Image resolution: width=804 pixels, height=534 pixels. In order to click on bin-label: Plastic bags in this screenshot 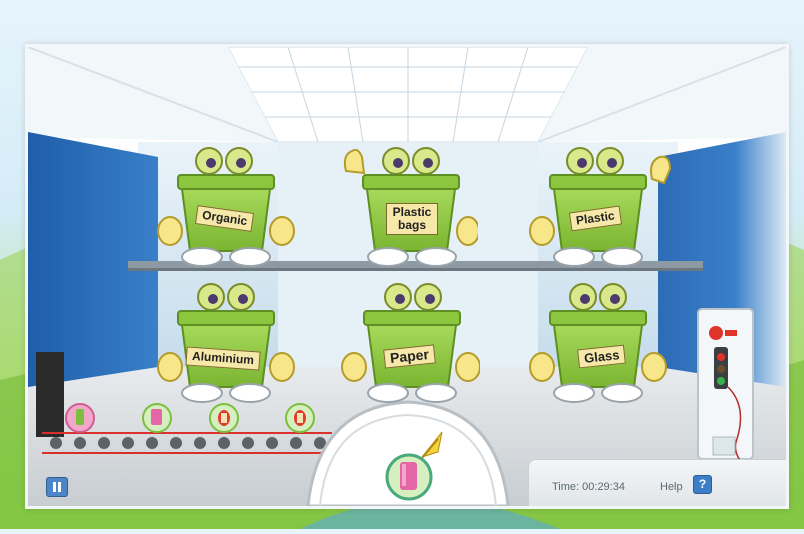, I will do `click(412, 219)`.